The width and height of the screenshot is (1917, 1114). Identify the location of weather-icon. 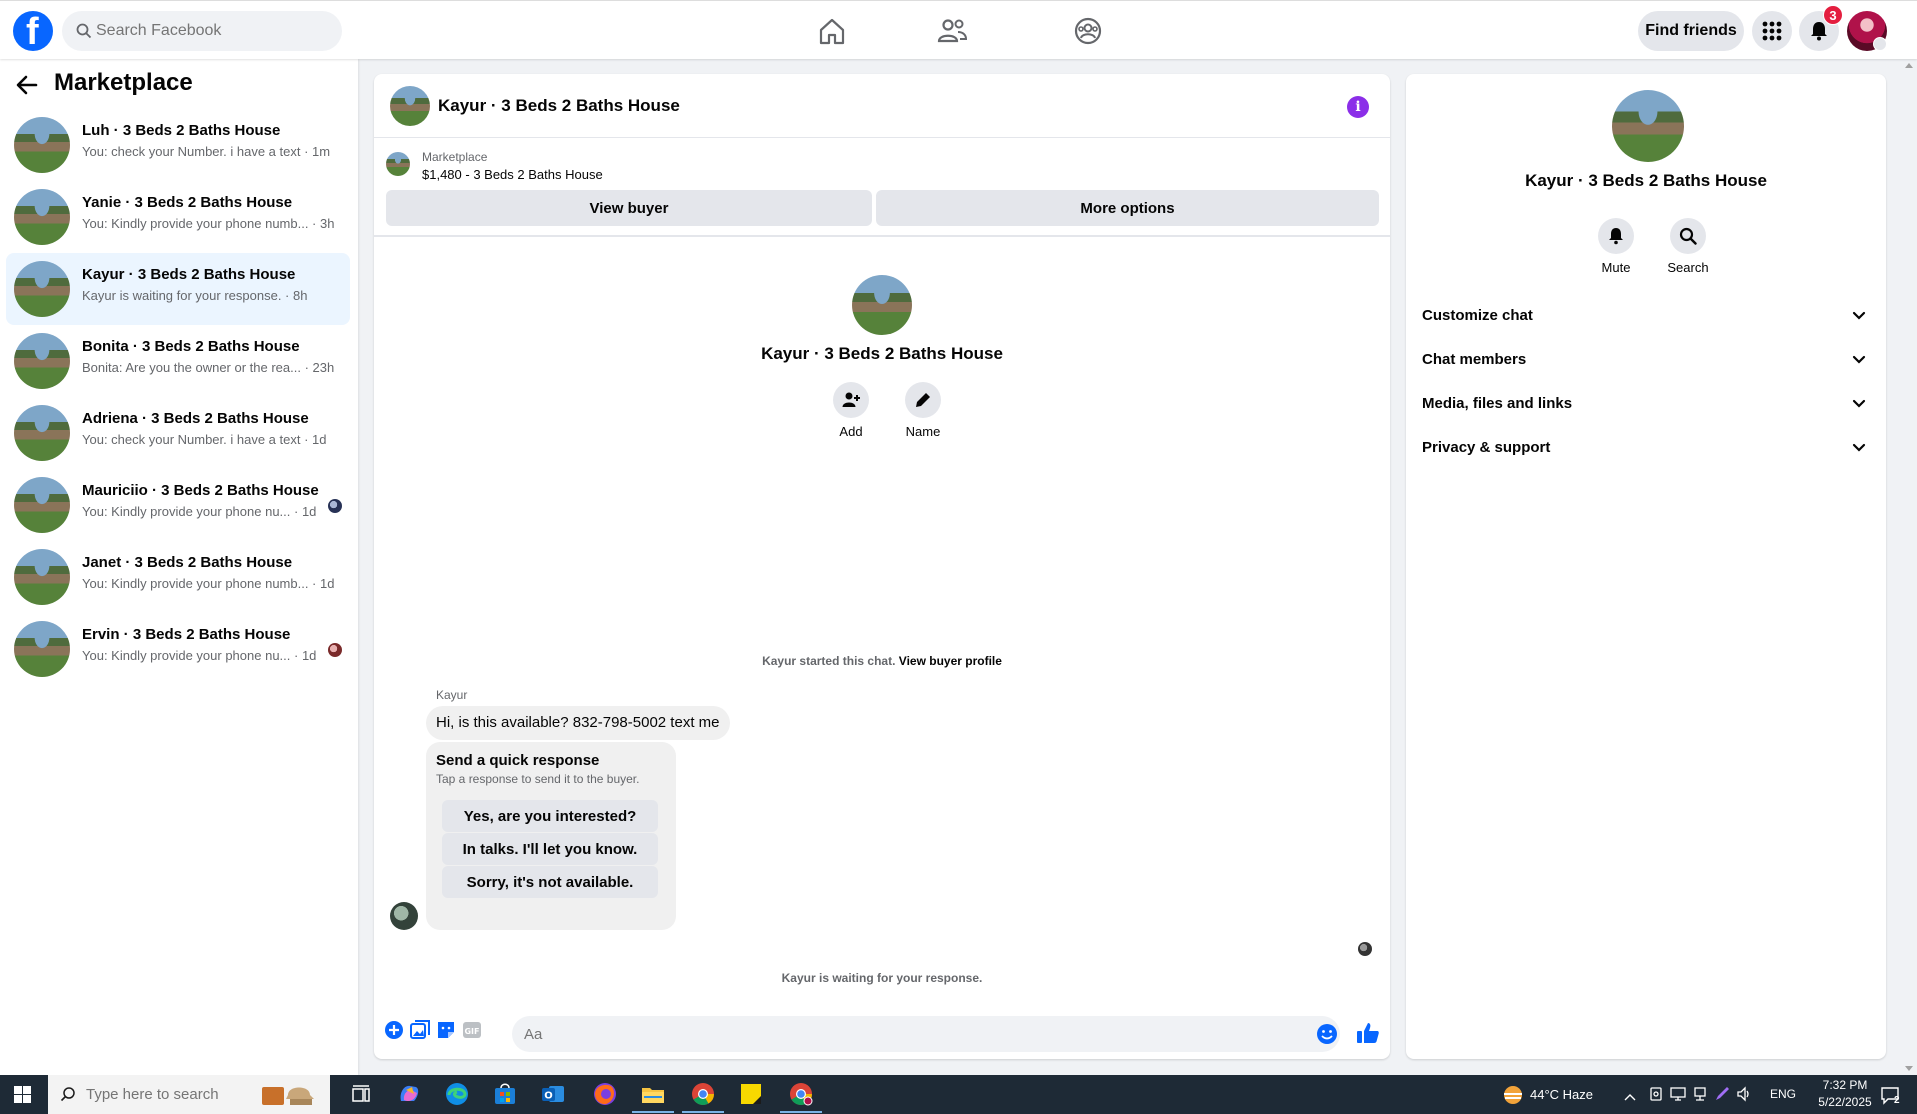
(1513, 1097).